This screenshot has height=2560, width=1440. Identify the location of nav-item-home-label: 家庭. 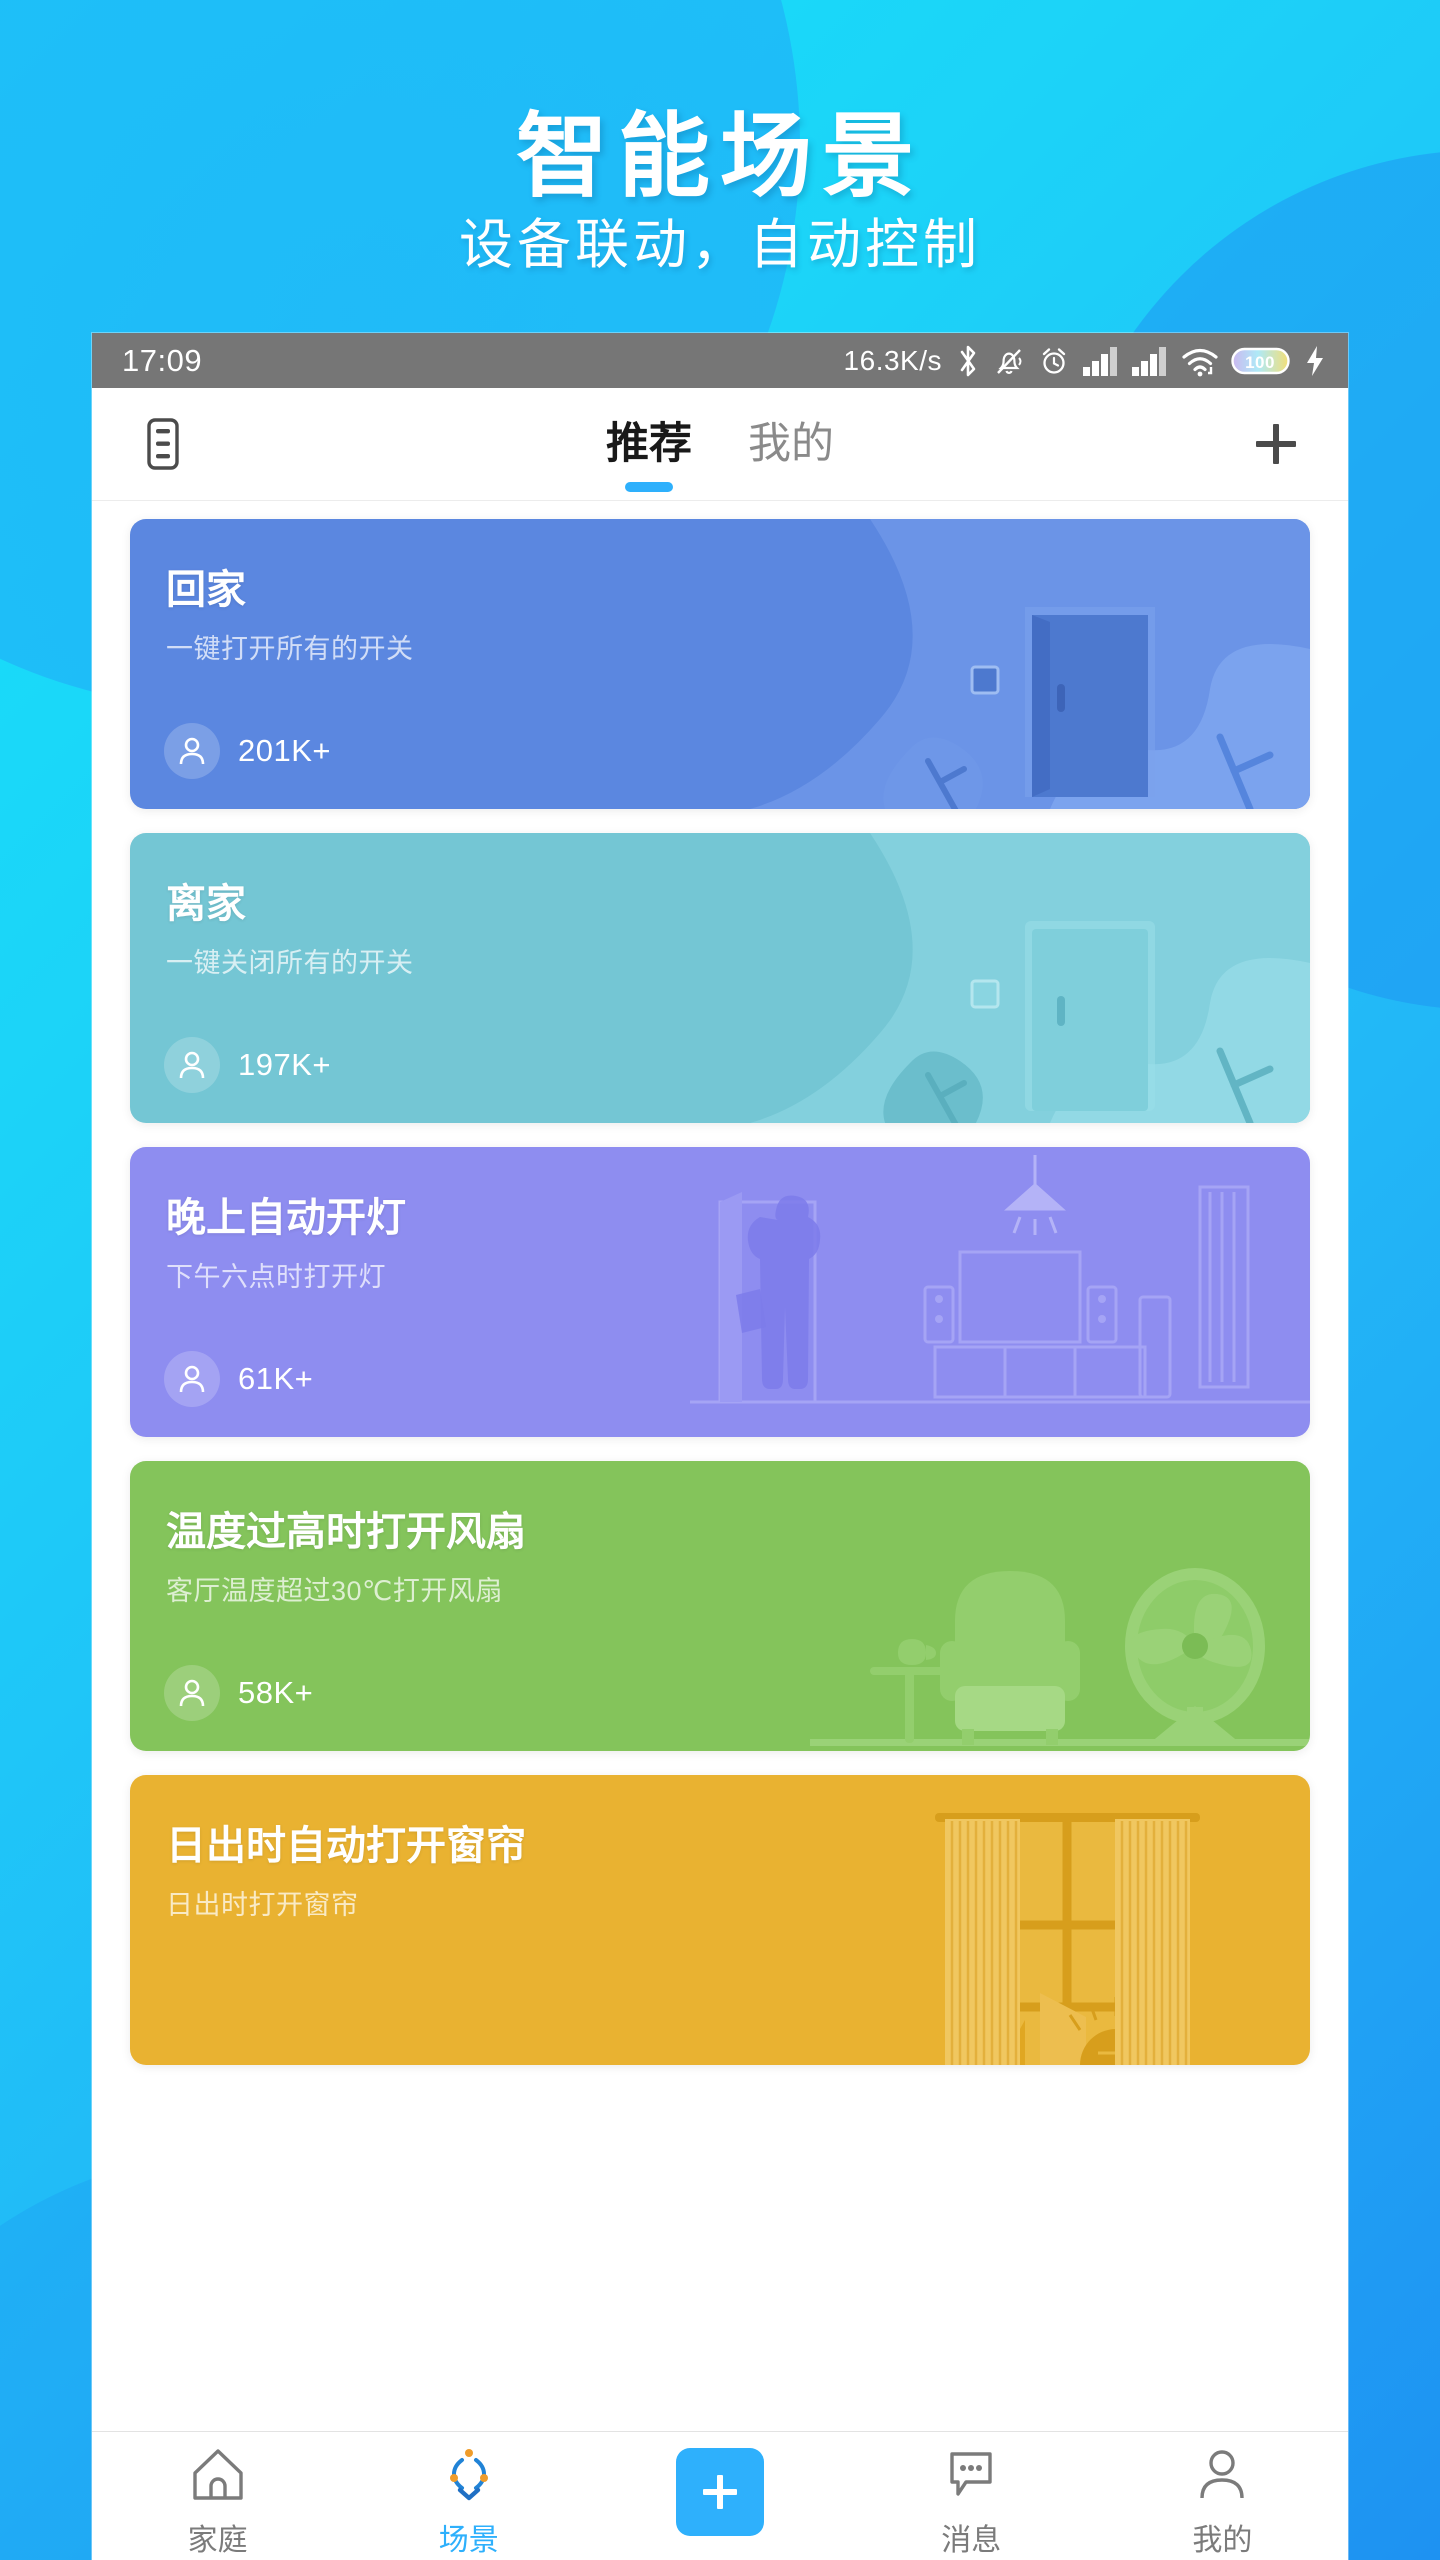
(217, 2540).